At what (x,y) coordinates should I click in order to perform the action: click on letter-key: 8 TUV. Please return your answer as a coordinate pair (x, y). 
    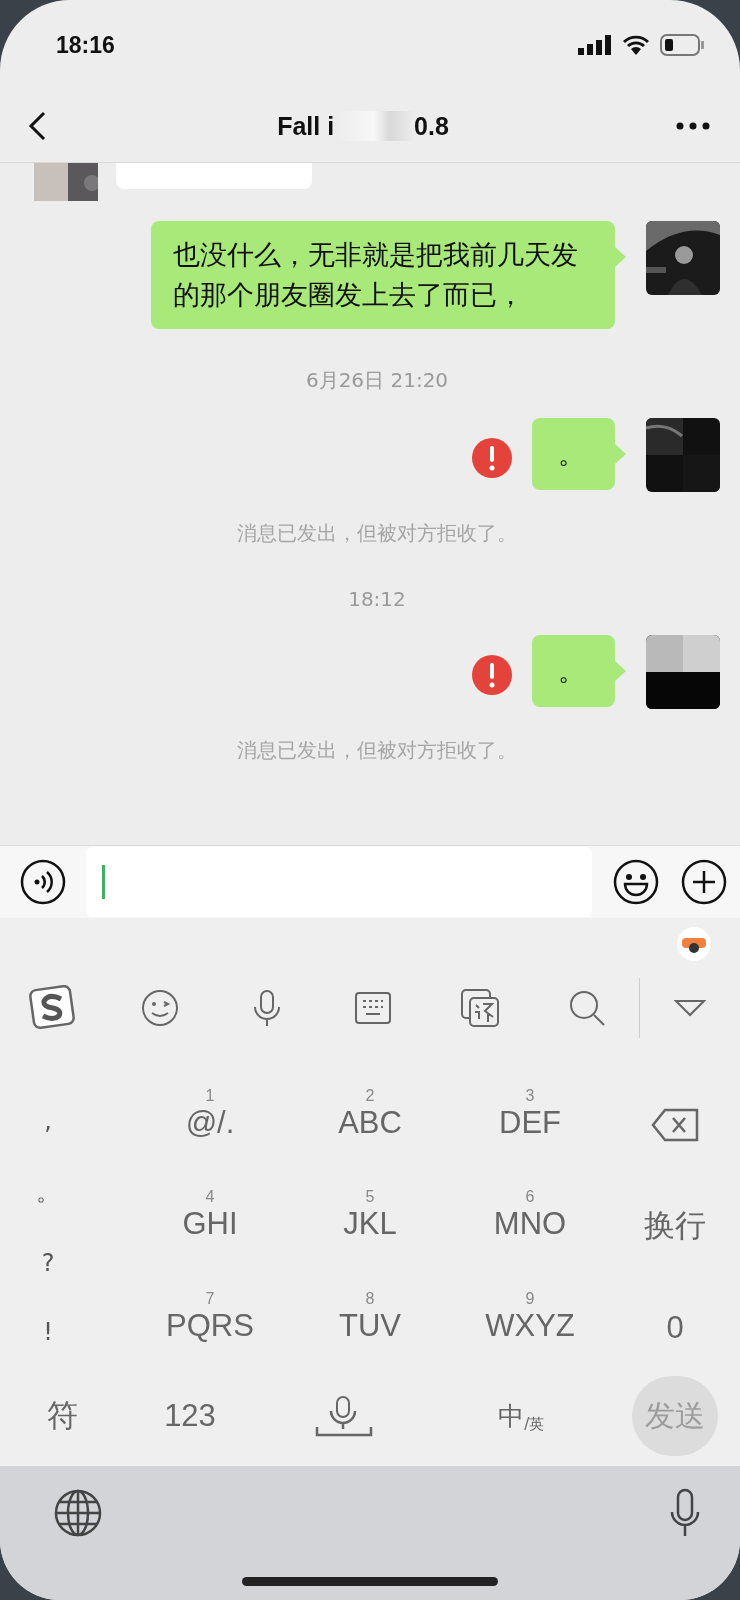
    Looking at the image, I should click on (370, 1316).